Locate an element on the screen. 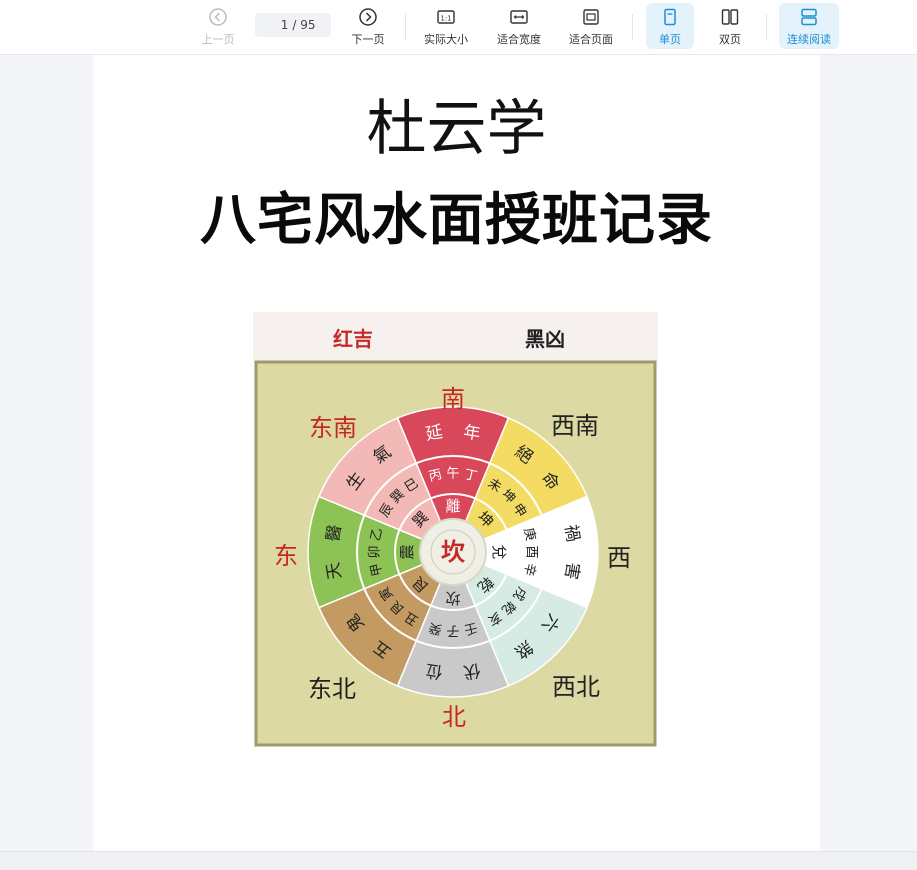 The image size is (917, 870). sector-star-char: 年 is located at coordinates (472, 433).